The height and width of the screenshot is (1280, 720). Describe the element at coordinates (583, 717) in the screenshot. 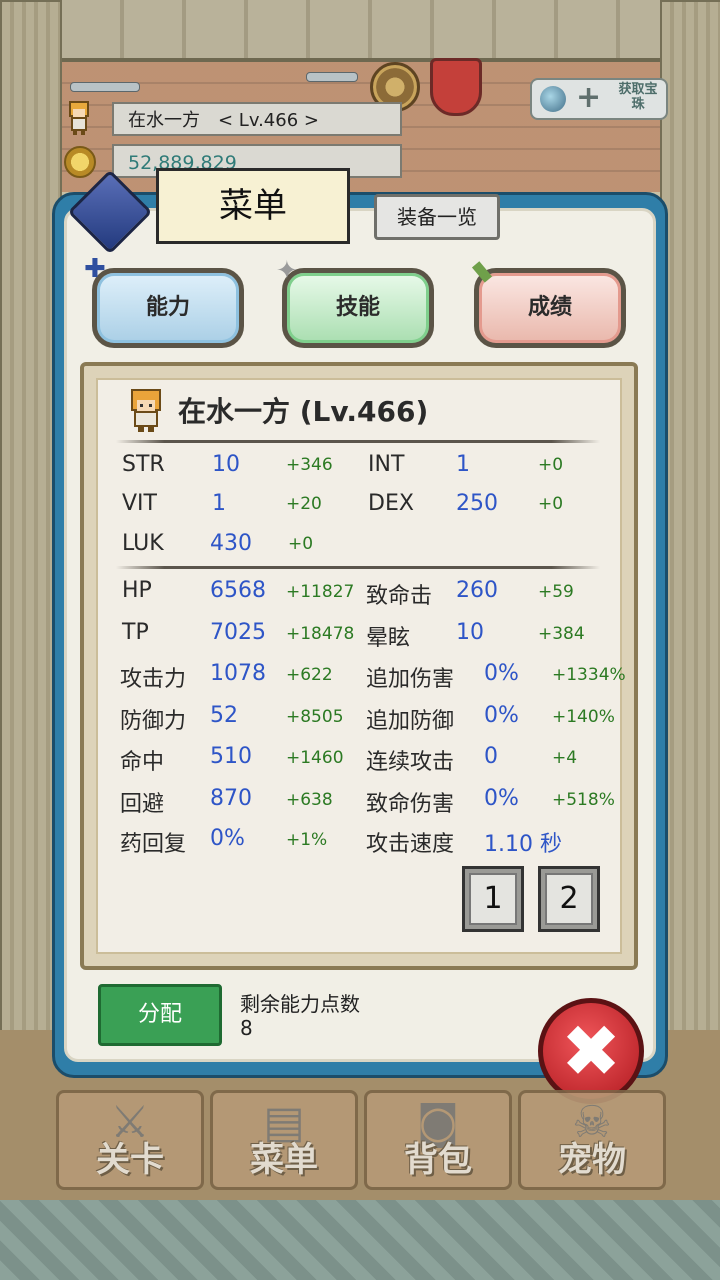

I see `stat-bonus: +140%` at that location.